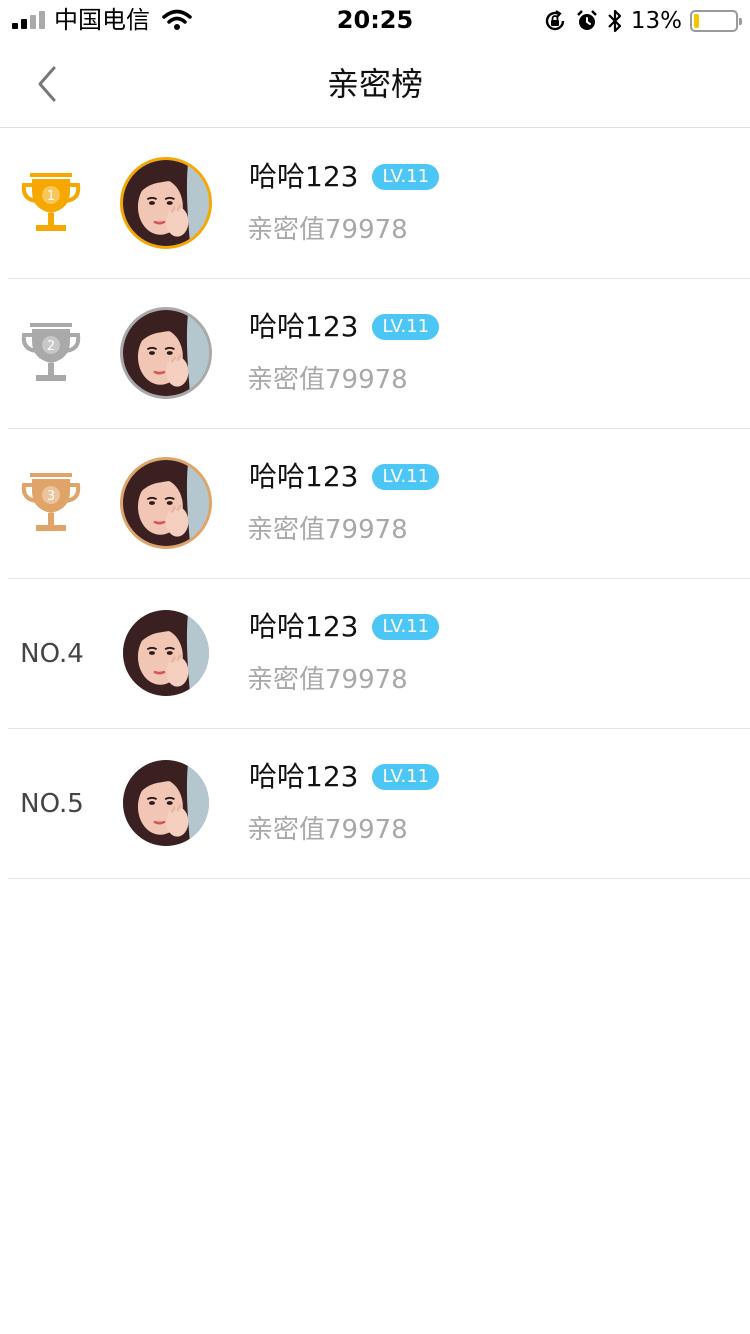 Image resolution: width=750 pixels, height=1334 pixels. What do you see at coordinates (52, 804) in the screenshot?
I see `rank-label: NO.5` at bounding box center [52, 804].